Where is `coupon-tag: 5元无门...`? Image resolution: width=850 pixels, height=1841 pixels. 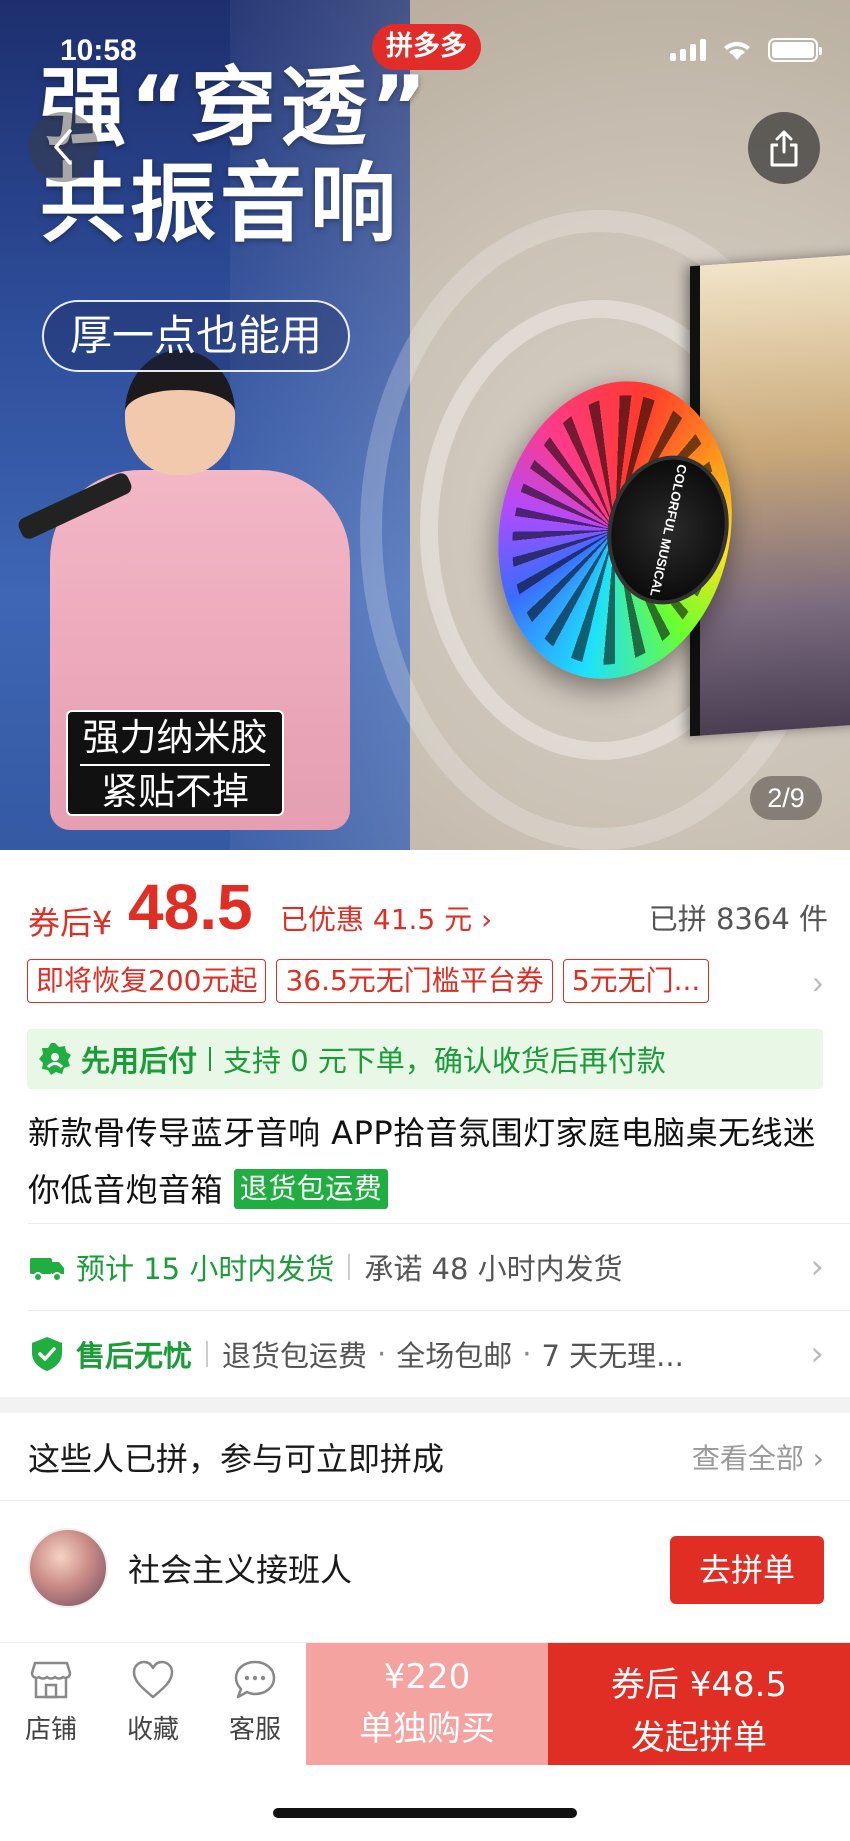
coupon-tag: 5元无门... is located at coordinates (636, 981).